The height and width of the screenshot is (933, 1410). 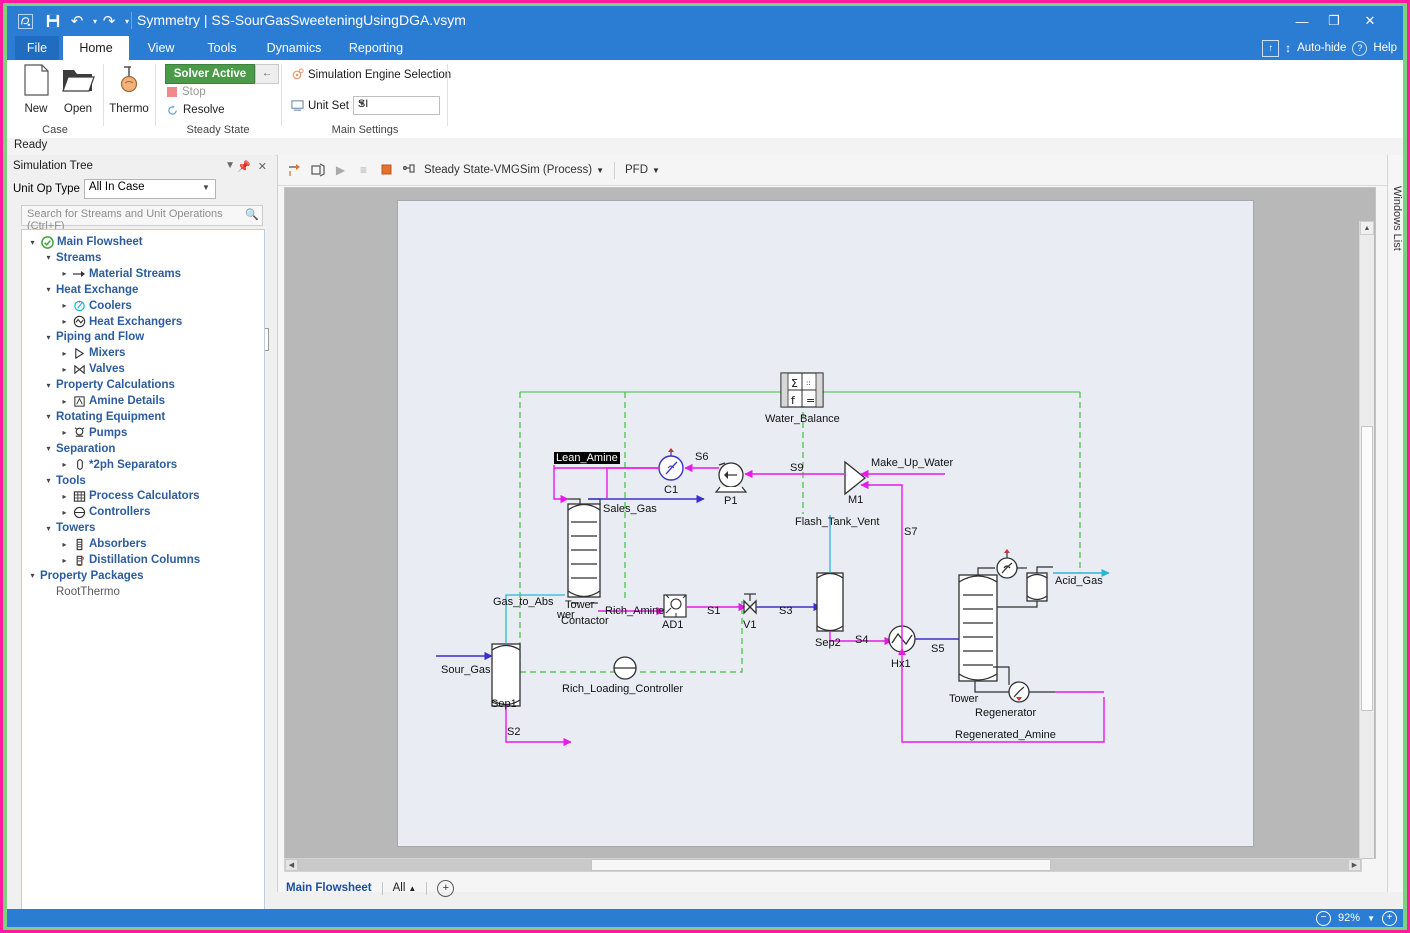 What do you see at coordinates (112, 401) in the screenshot?
I see `tree-item-amine-details: ▸ Amine Details` at bounding box center [112, 401].